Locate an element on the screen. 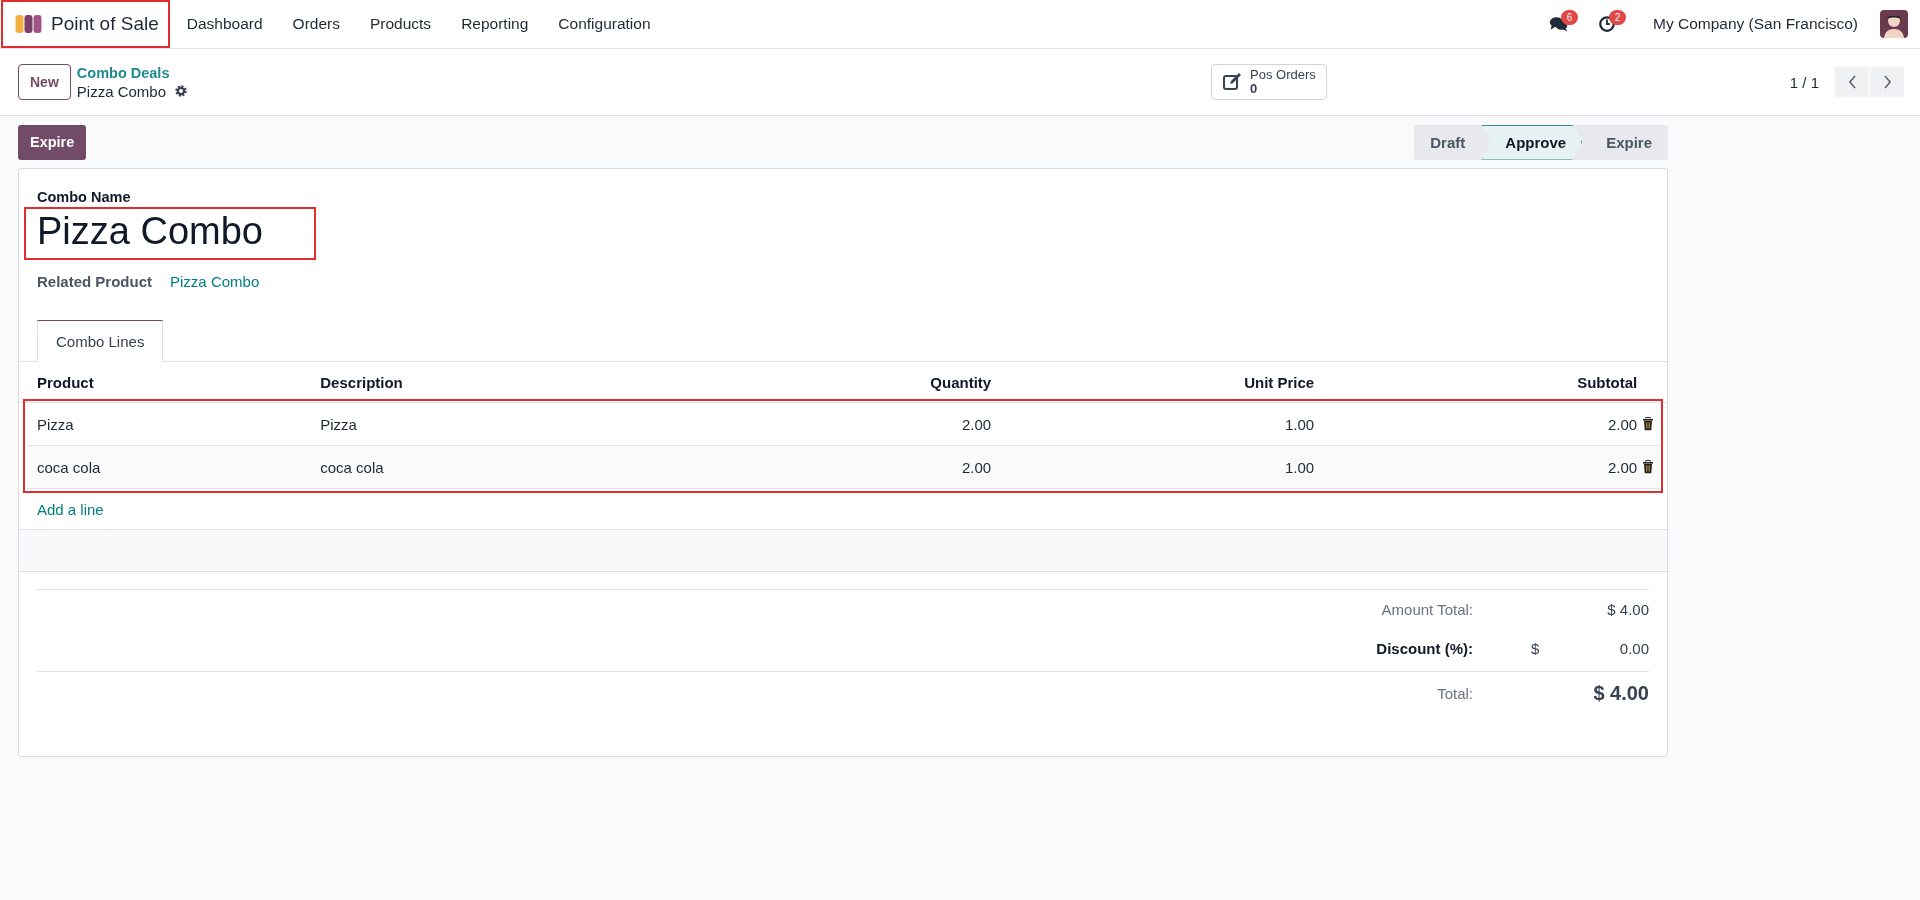  column-header: Description is located at coordinates (469, 382).